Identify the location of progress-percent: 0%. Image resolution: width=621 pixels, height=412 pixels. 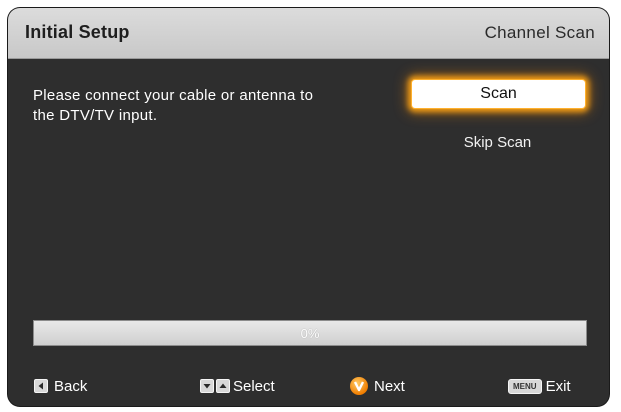
(310, 333).